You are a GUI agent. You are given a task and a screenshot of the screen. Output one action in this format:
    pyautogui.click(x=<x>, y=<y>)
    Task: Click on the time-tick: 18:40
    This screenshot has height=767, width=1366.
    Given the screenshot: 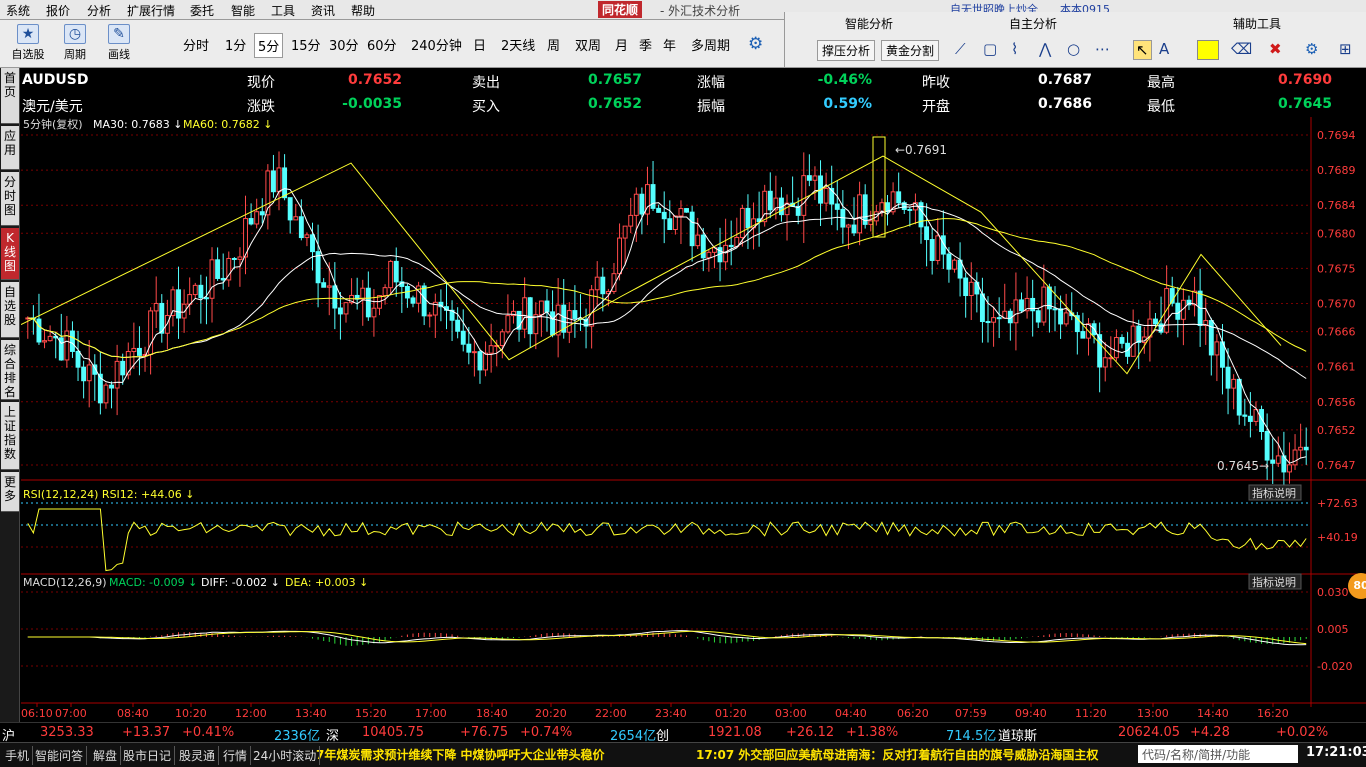 What is the action you would take?
    pyautogui.click(x=492, y=713)
    